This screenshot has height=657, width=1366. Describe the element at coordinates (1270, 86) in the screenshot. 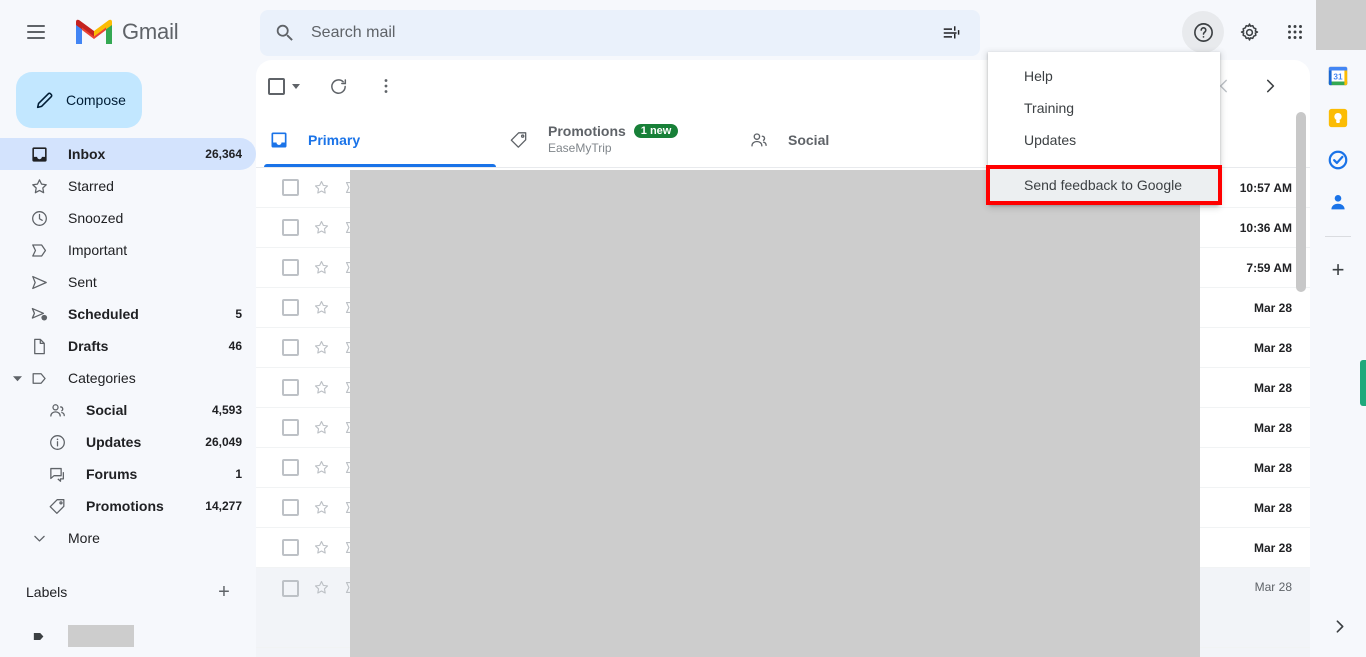

I see `next-page-button` at that location.